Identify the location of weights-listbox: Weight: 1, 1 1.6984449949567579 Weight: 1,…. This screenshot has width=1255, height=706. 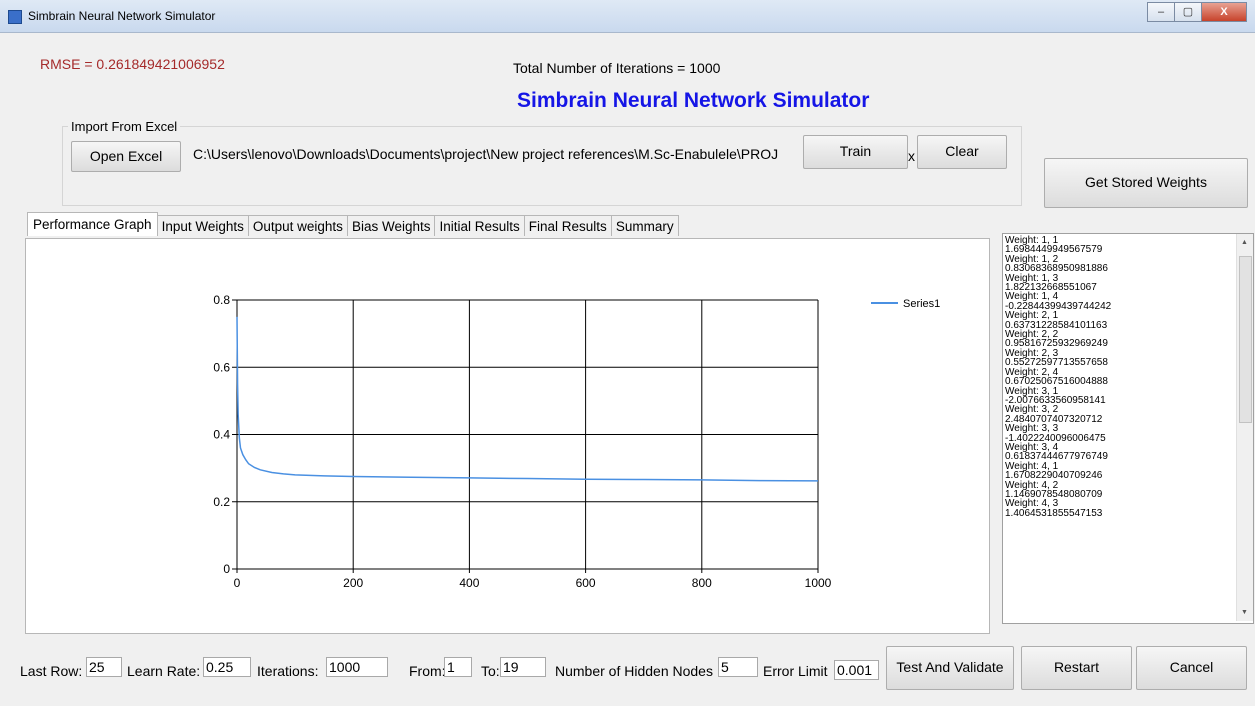
(1128, 428).